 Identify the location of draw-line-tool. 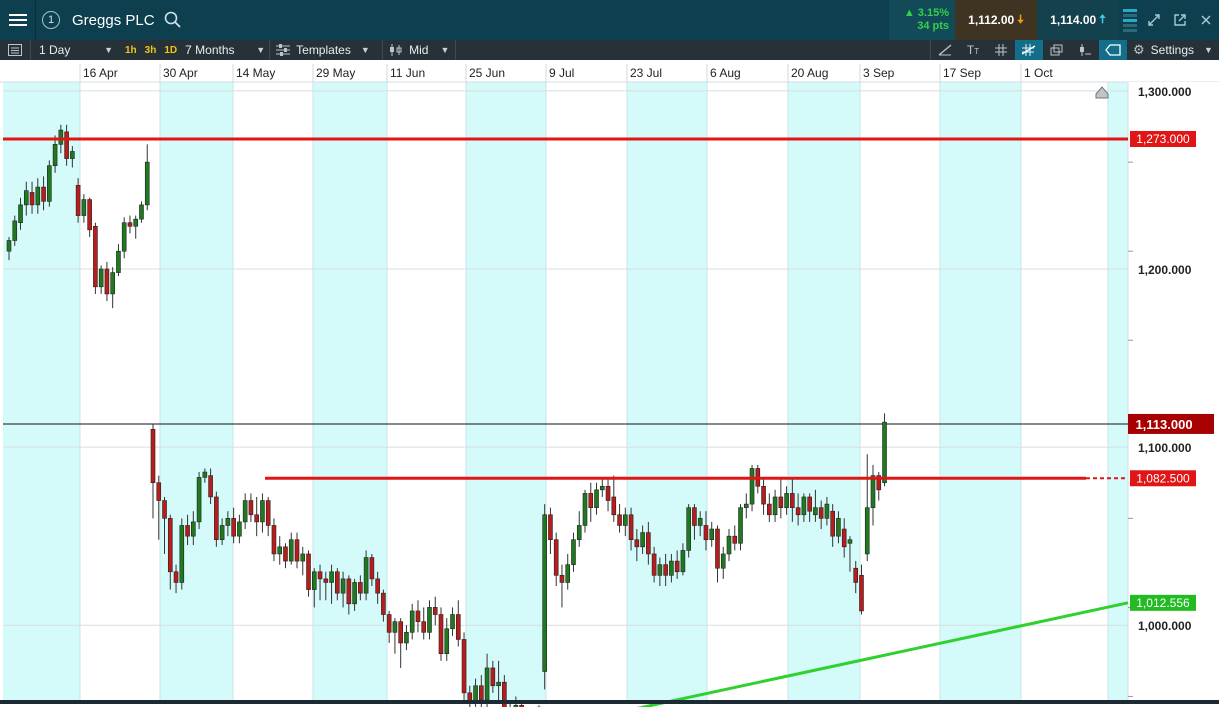
(945, 50).